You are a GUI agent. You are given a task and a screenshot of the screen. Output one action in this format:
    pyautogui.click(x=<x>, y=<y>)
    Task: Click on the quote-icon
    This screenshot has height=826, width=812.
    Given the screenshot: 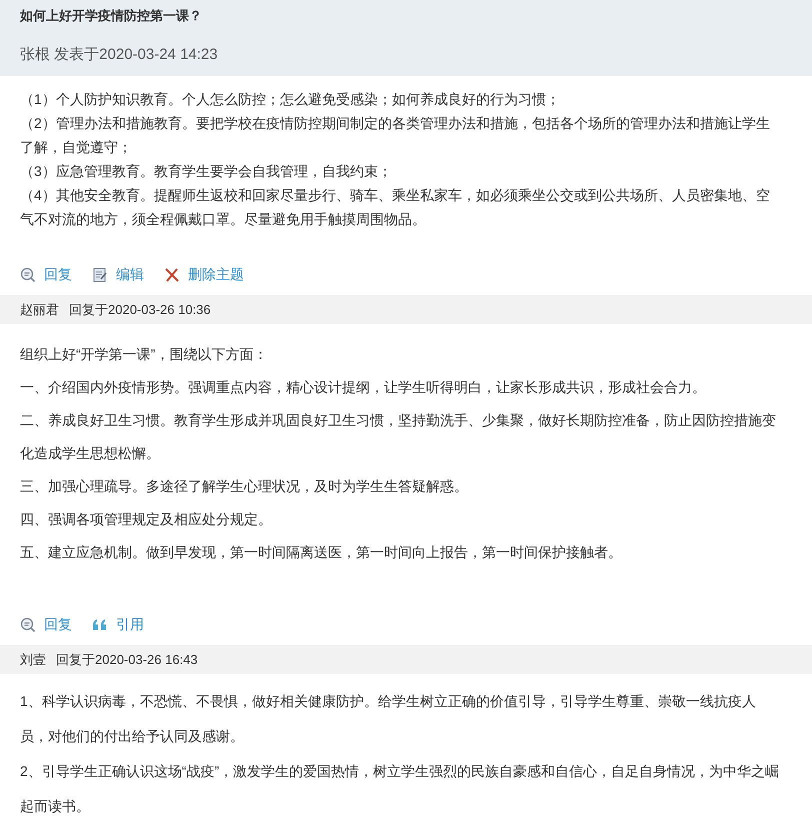 What is the action you would take?
    pyautogui.click(x=100, y=625)
    